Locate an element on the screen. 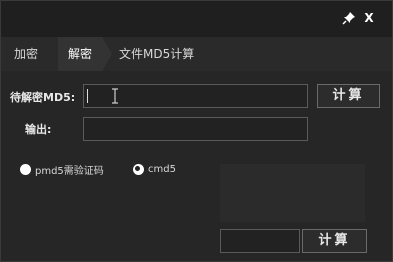  tab-encrypt: 加密 is located at coordinates (26, 54).